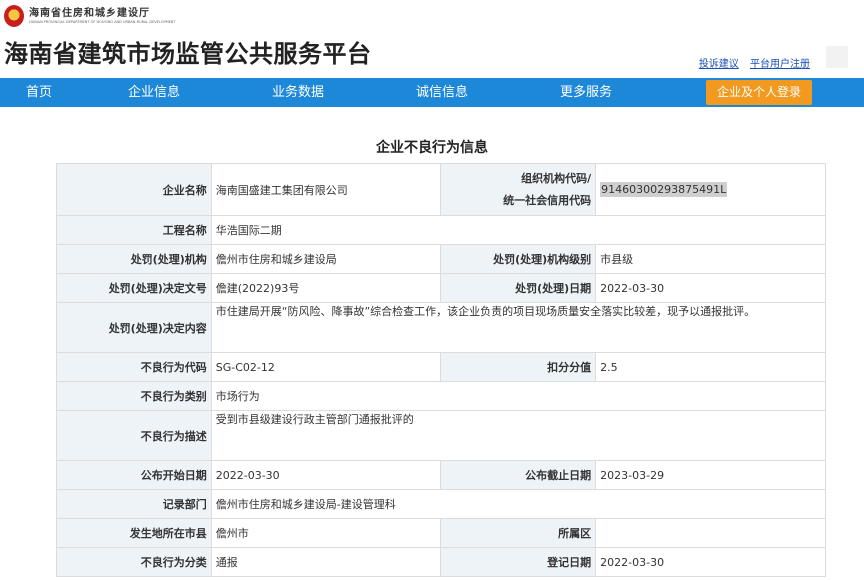  I want to click on dept-name: 海南省住房和城乡建设厅, so click(89, 13).